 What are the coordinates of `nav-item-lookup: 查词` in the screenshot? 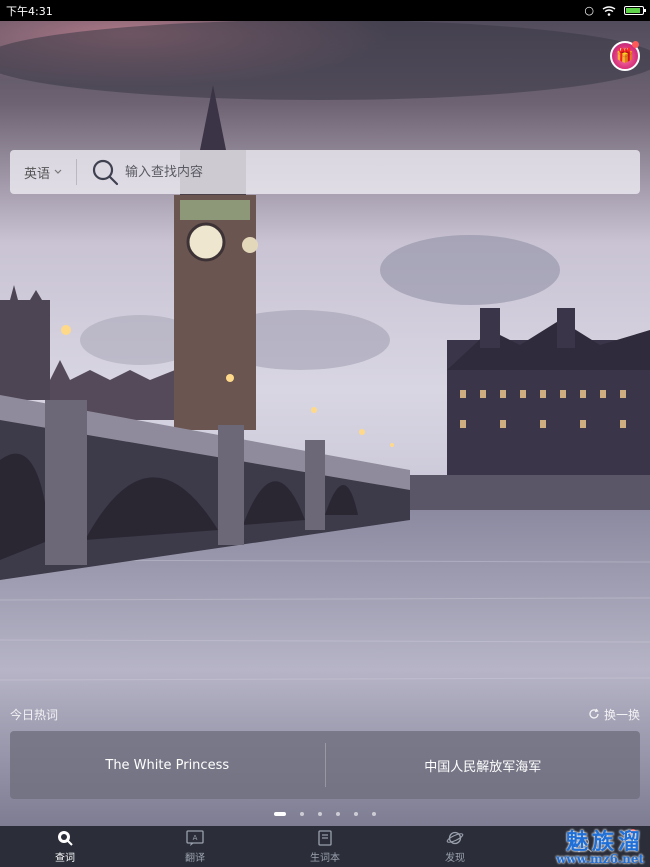 It's located at (65, 846).